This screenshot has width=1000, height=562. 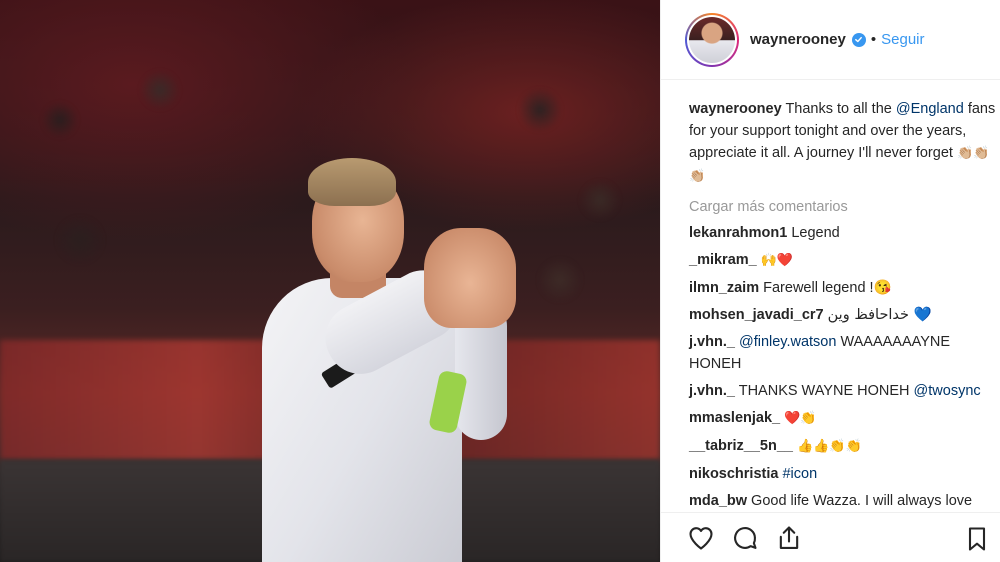 I want to click on comment-username: ilmn_zaim, so click(x=724, y=288).